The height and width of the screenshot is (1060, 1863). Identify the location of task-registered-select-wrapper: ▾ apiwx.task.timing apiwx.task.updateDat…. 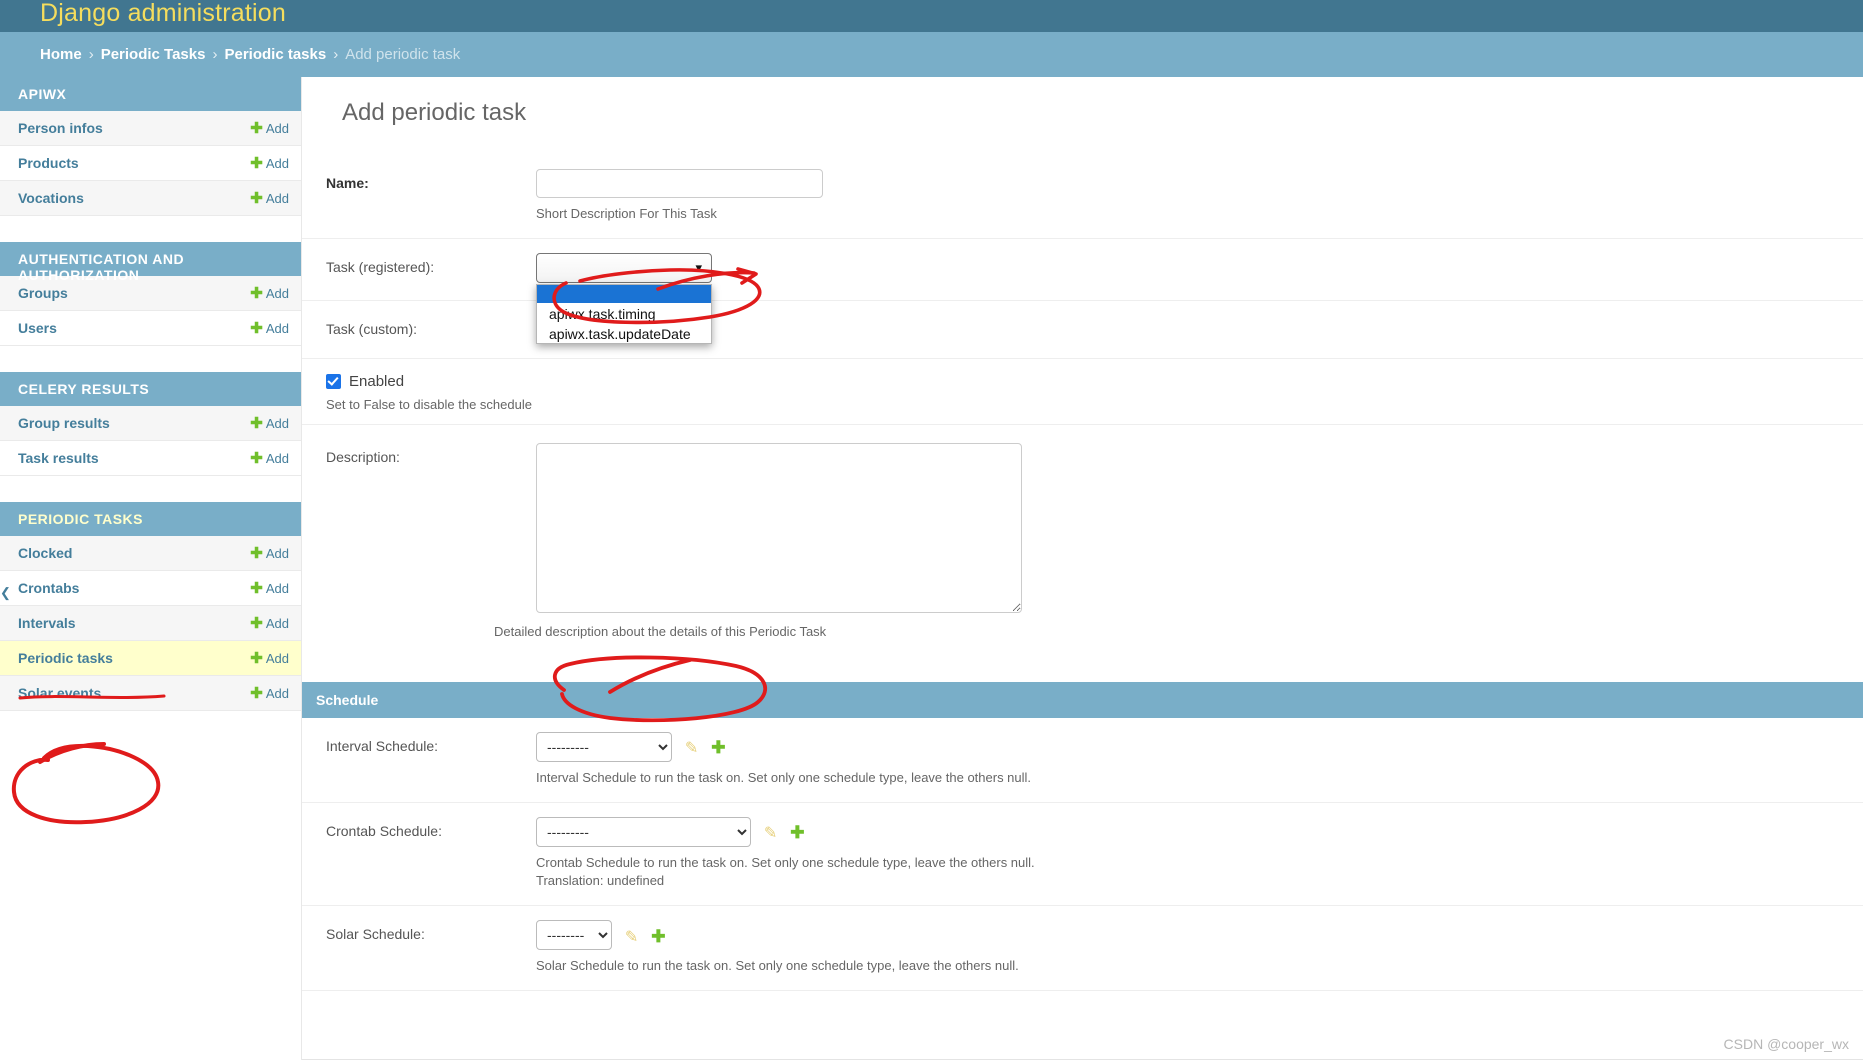
(624, 298).